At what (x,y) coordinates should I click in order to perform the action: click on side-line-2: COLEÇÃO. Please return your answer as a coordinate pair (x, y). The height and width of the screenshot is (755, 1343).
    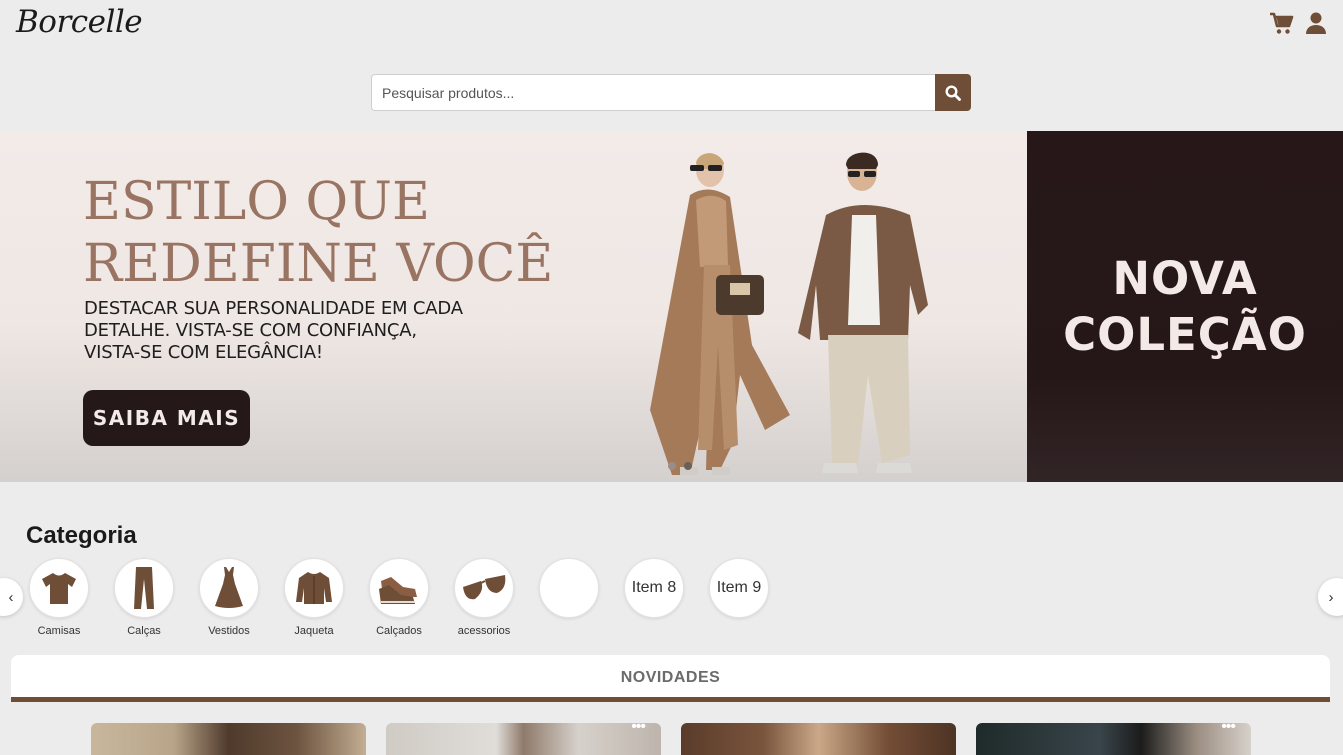
    Looking at the image, I should click on (1185, 334).